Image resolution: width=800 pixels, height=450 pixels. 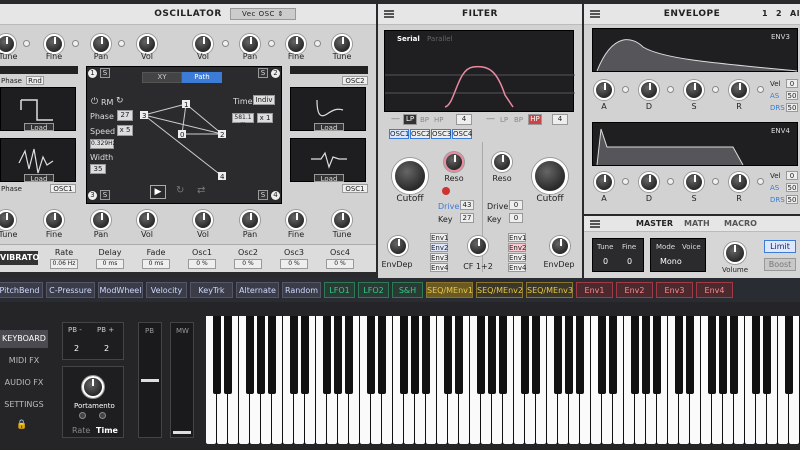 What do you see at coordinates (439, 237) in the screenshot?
I see `filter1-env-0: Env1` at bounding box center [439, 237].